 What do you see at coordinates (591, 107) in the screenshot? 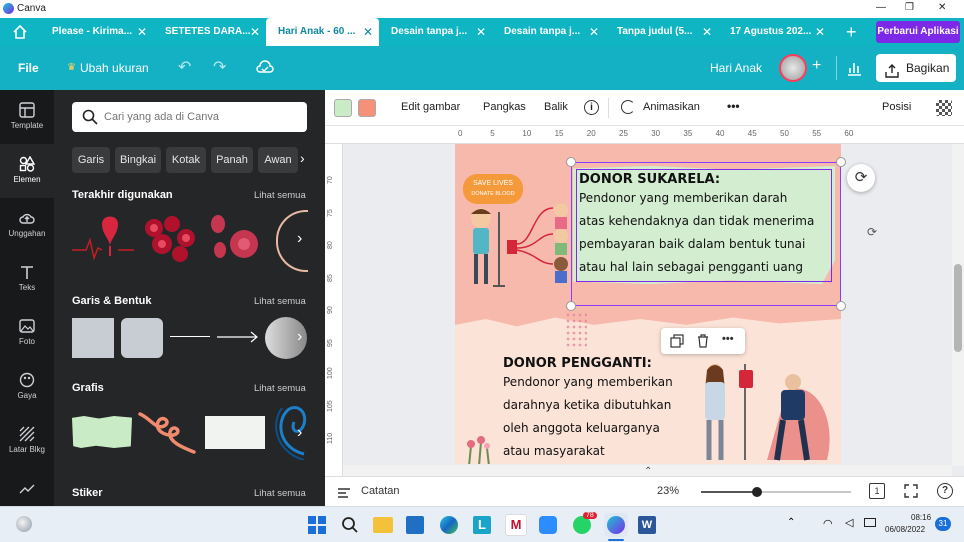
I see `info-icon: i` at bounding box center [591, 107].